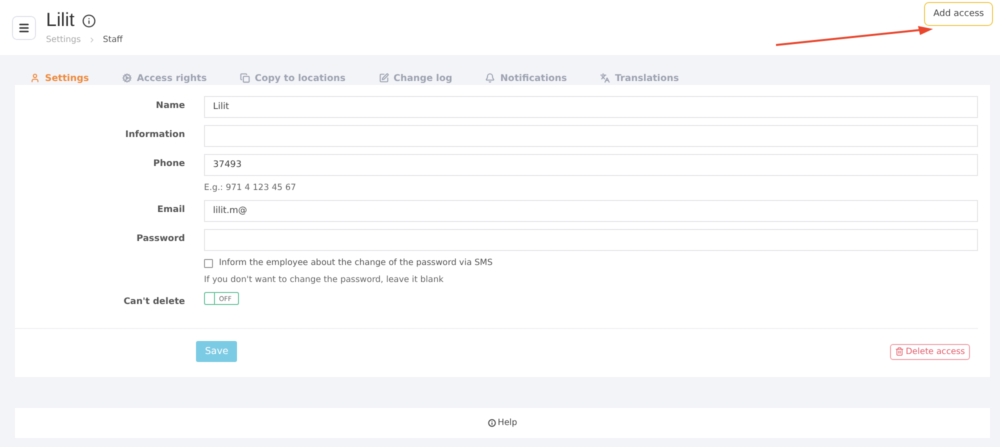  Describe the element at coordinates (383, 78) in the screenshot. I see `pencil-square-icon` at that location.